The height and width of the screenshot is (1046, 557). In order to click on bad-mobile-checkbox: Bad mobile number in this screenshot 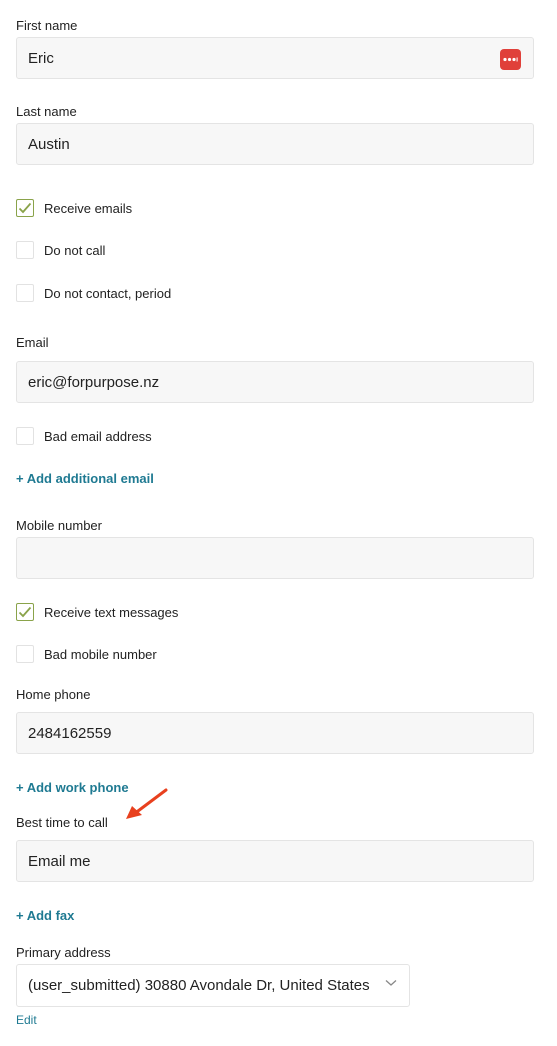, I will do `click(86, 654)`.